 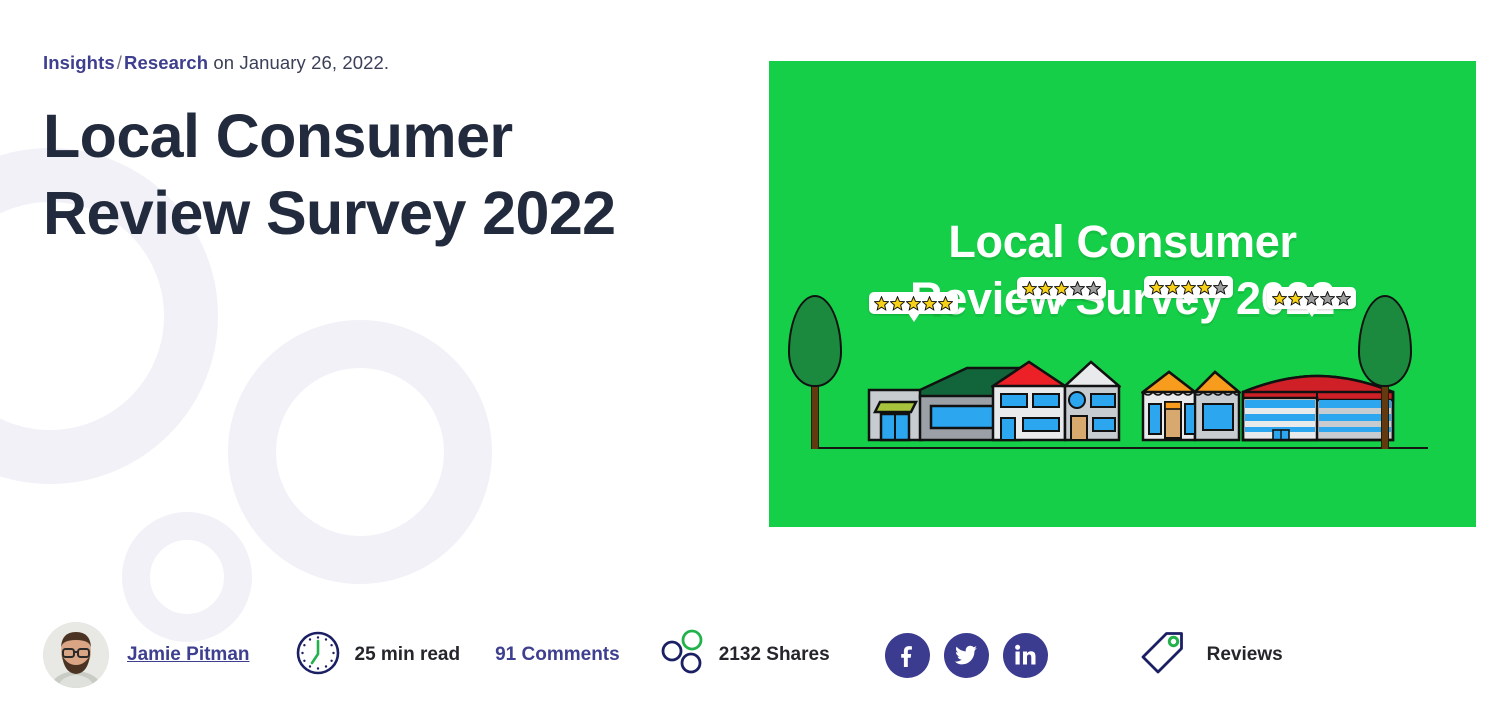 What do you see at coordinates (79, 62) in the screenshot?
I see `breadcrumb-link-insights: Insights` at bounding box center [79, 62].